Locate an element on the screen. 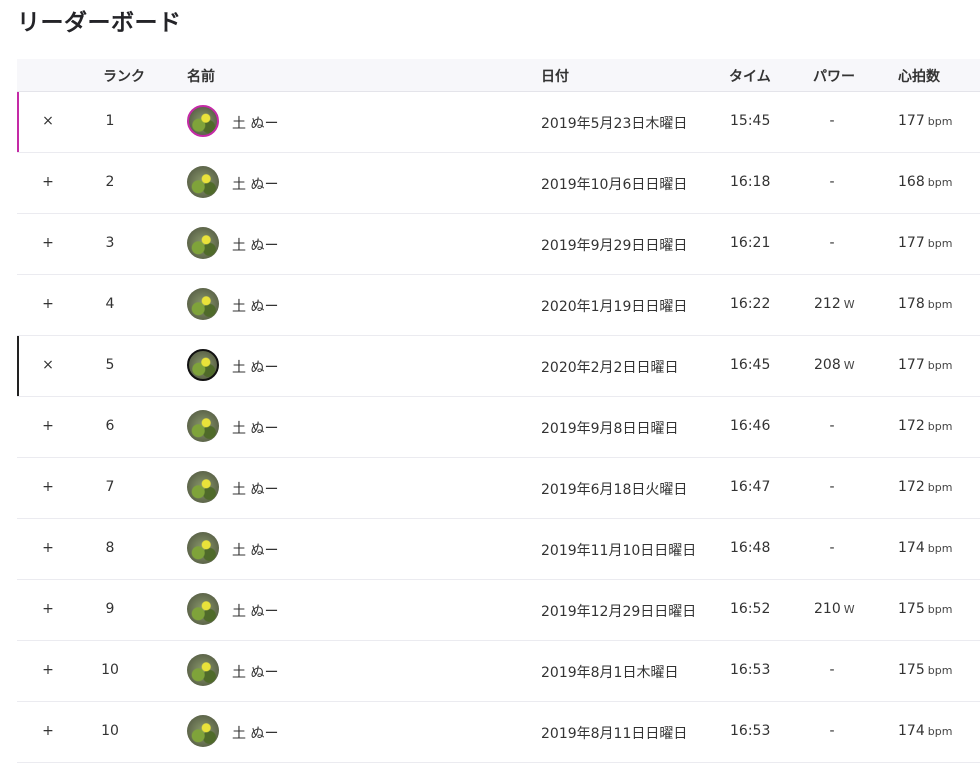  time-cell: 16:45 is located at coordinates (750, 365).